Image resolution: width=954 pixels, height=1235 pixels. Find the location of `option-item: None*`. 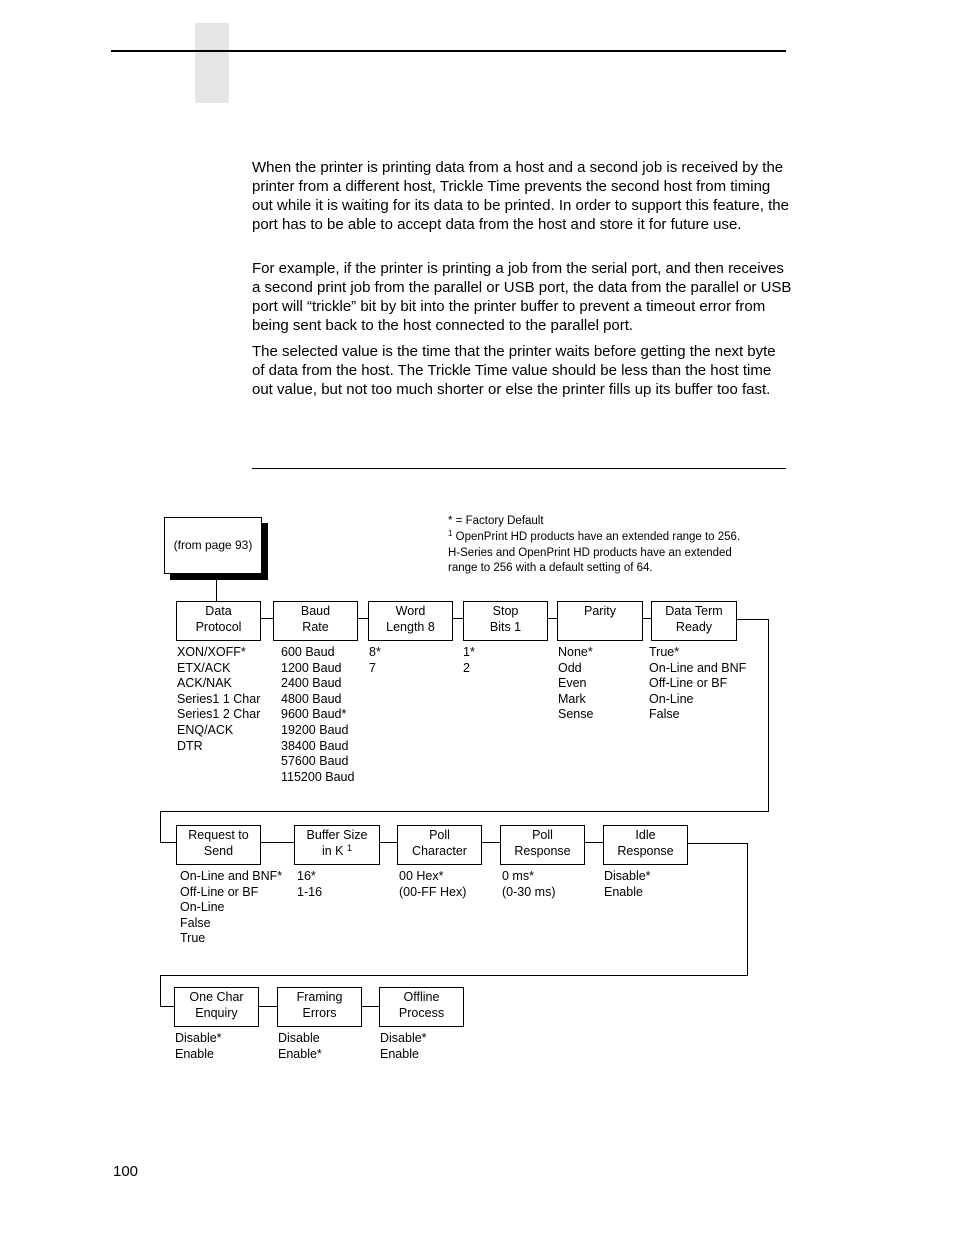

option-item: None* is located at coordinates (575, 652).